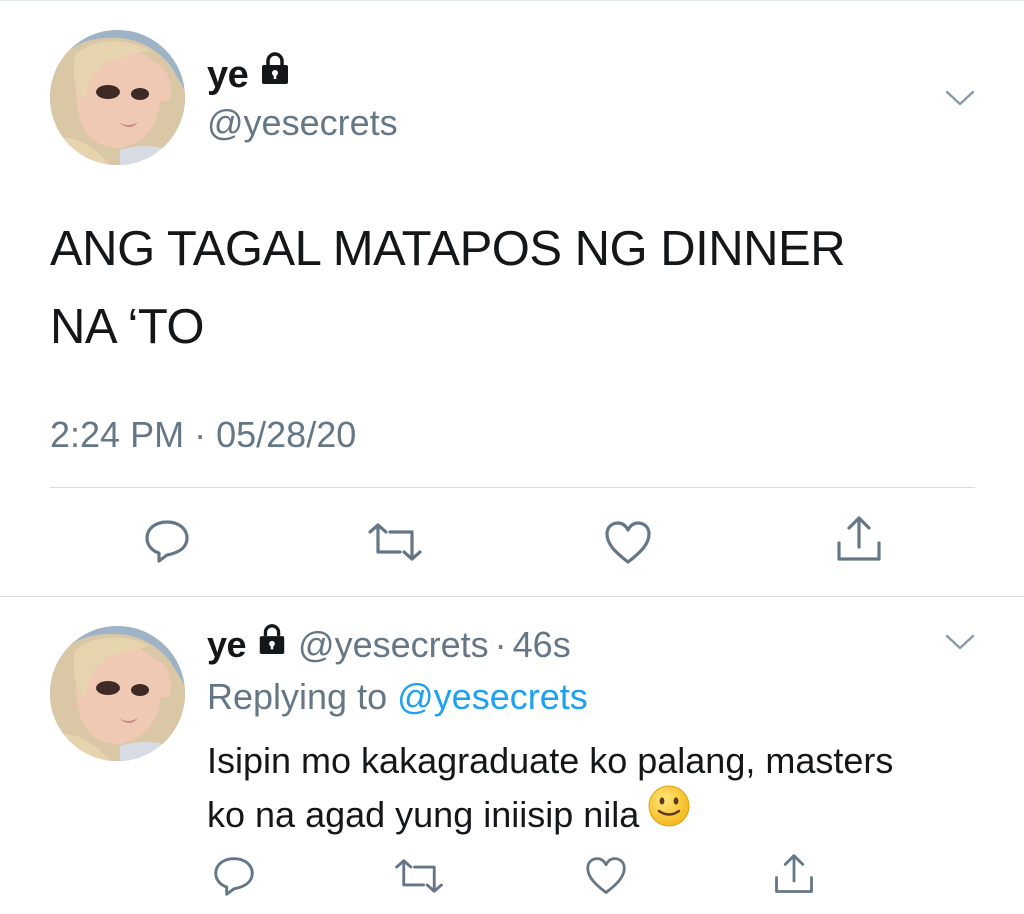 The width and height of the screenshot is (1024, 914). Describe the element at coordinates (297, 696) in the screenshot. I see `replying-label: Replying to` at that location.